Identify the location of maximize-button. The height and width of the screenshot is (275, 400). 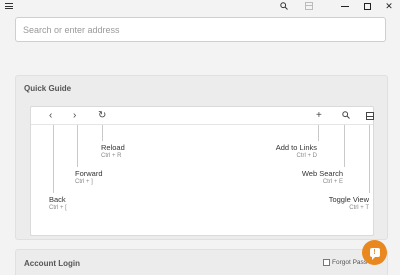
(367, 6).